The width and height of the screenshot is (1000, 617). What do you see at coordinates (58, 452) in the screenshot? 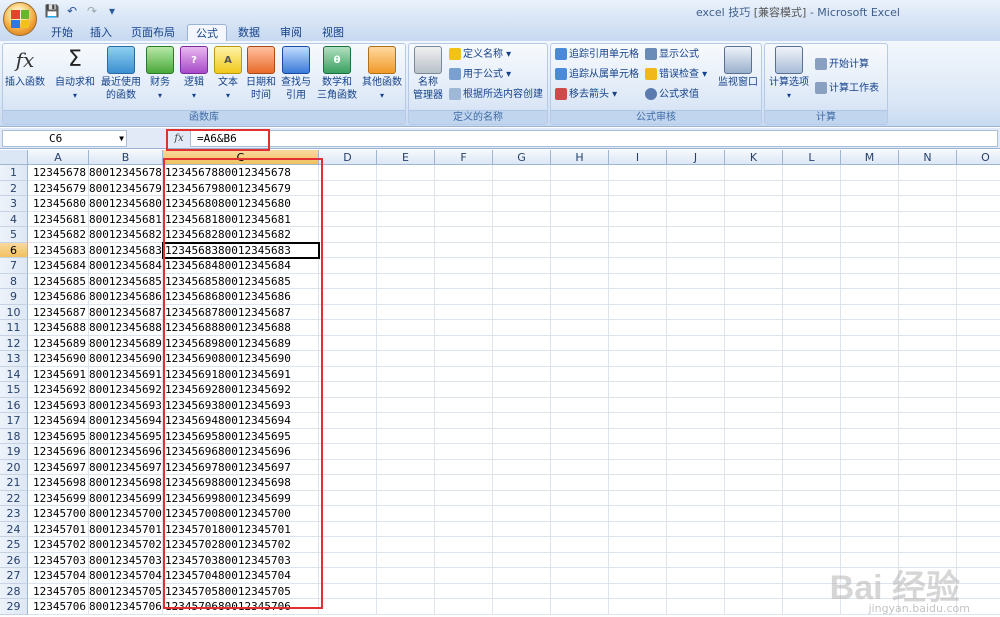
I see `cell-a19: 12345696` at bounding box center [58, 452].